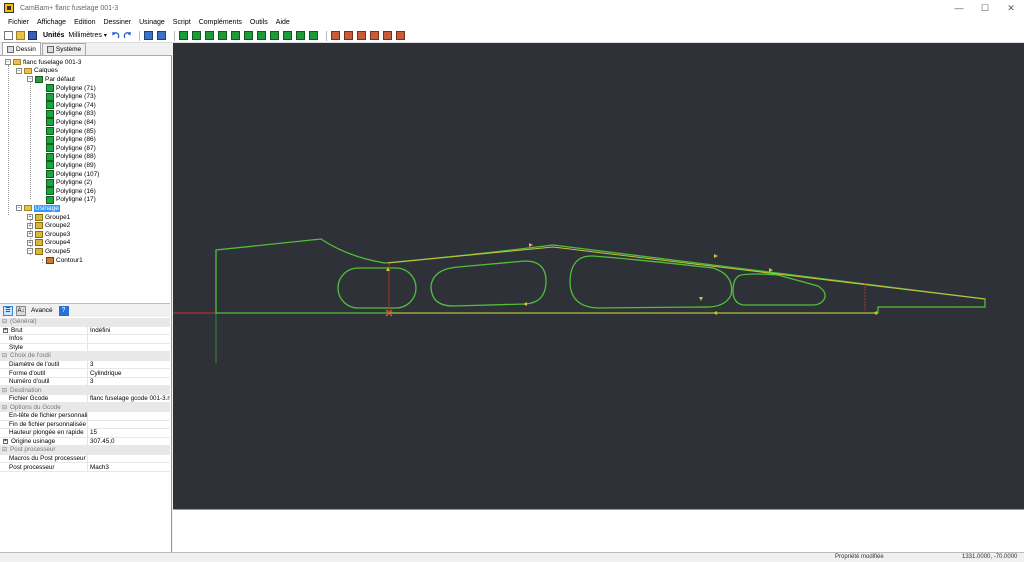  I want to click on op-pocket-icon, so click(348, 35).